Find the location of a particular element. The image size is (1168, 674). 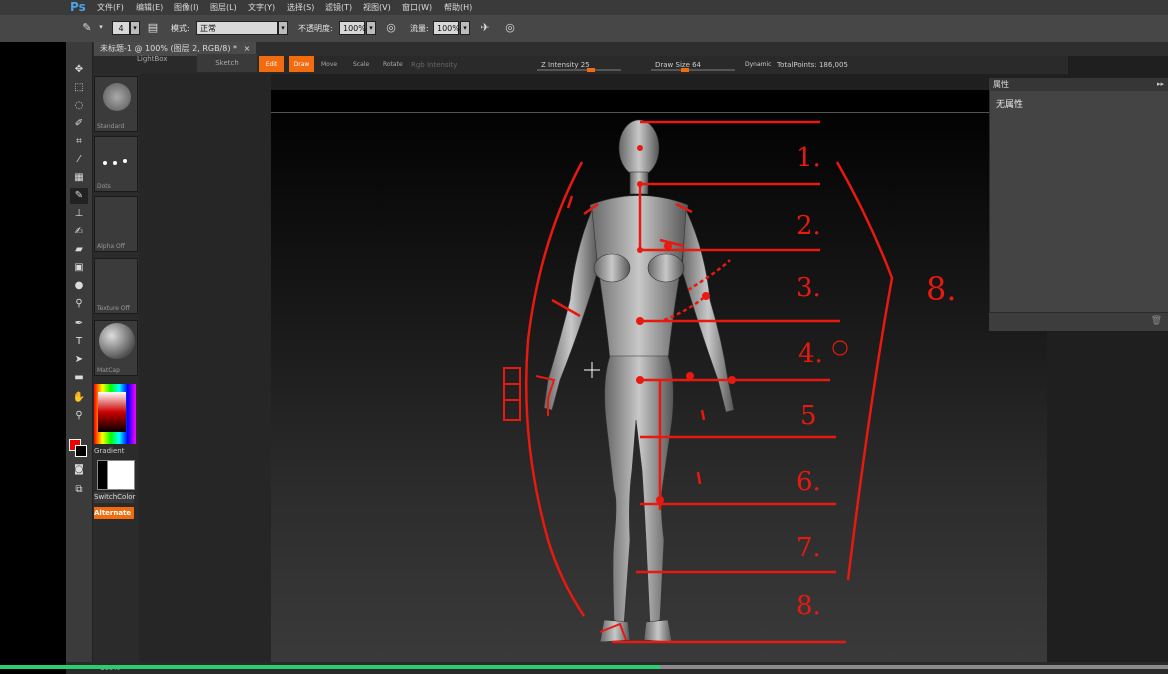

total-head-count: 8. is located at coordinates (941, 289).